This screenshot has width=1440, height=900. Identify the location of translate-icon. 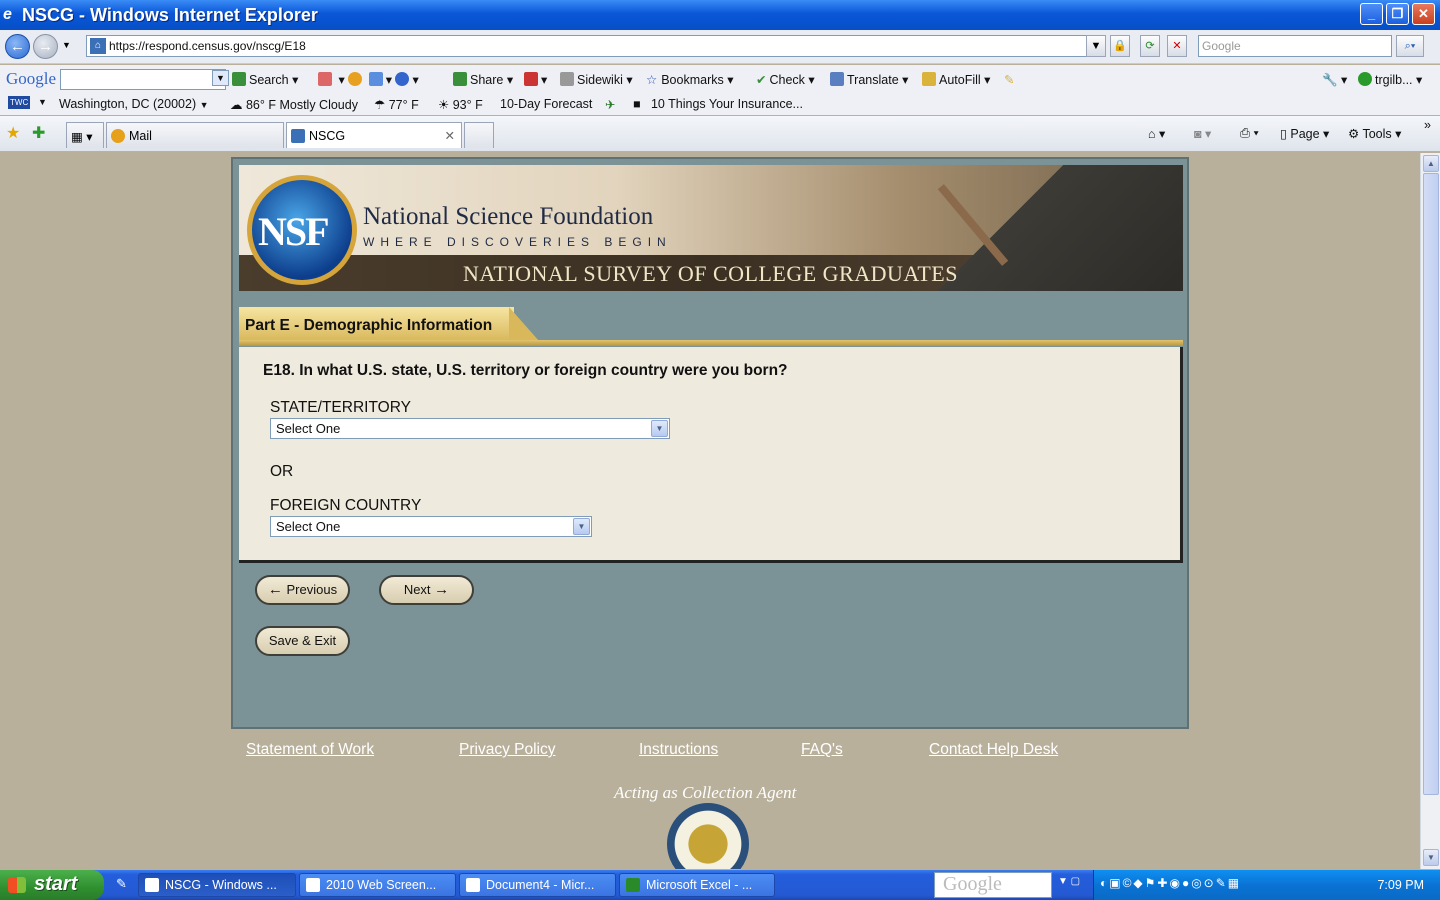
(837, 79).